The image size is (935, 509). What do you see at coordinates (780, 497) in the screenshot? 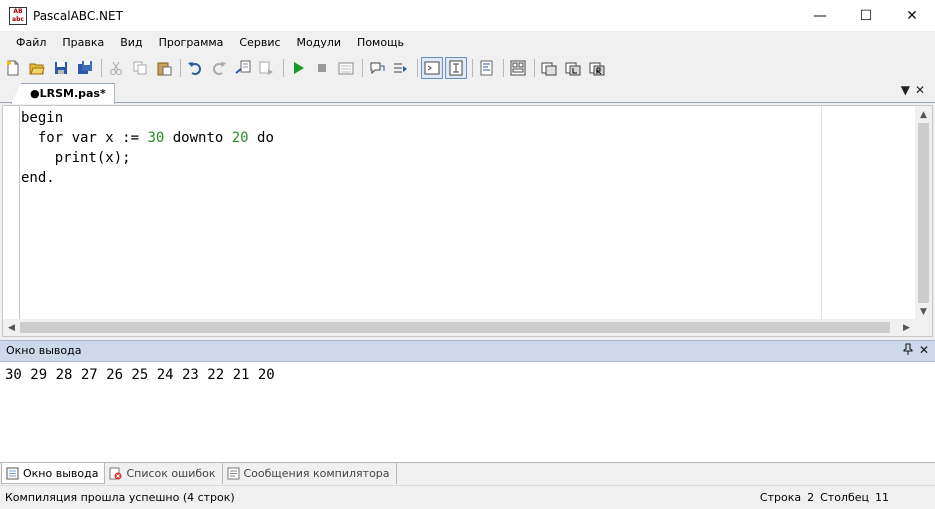
I see `row-label: Строка` at bounding box center [780, 497].